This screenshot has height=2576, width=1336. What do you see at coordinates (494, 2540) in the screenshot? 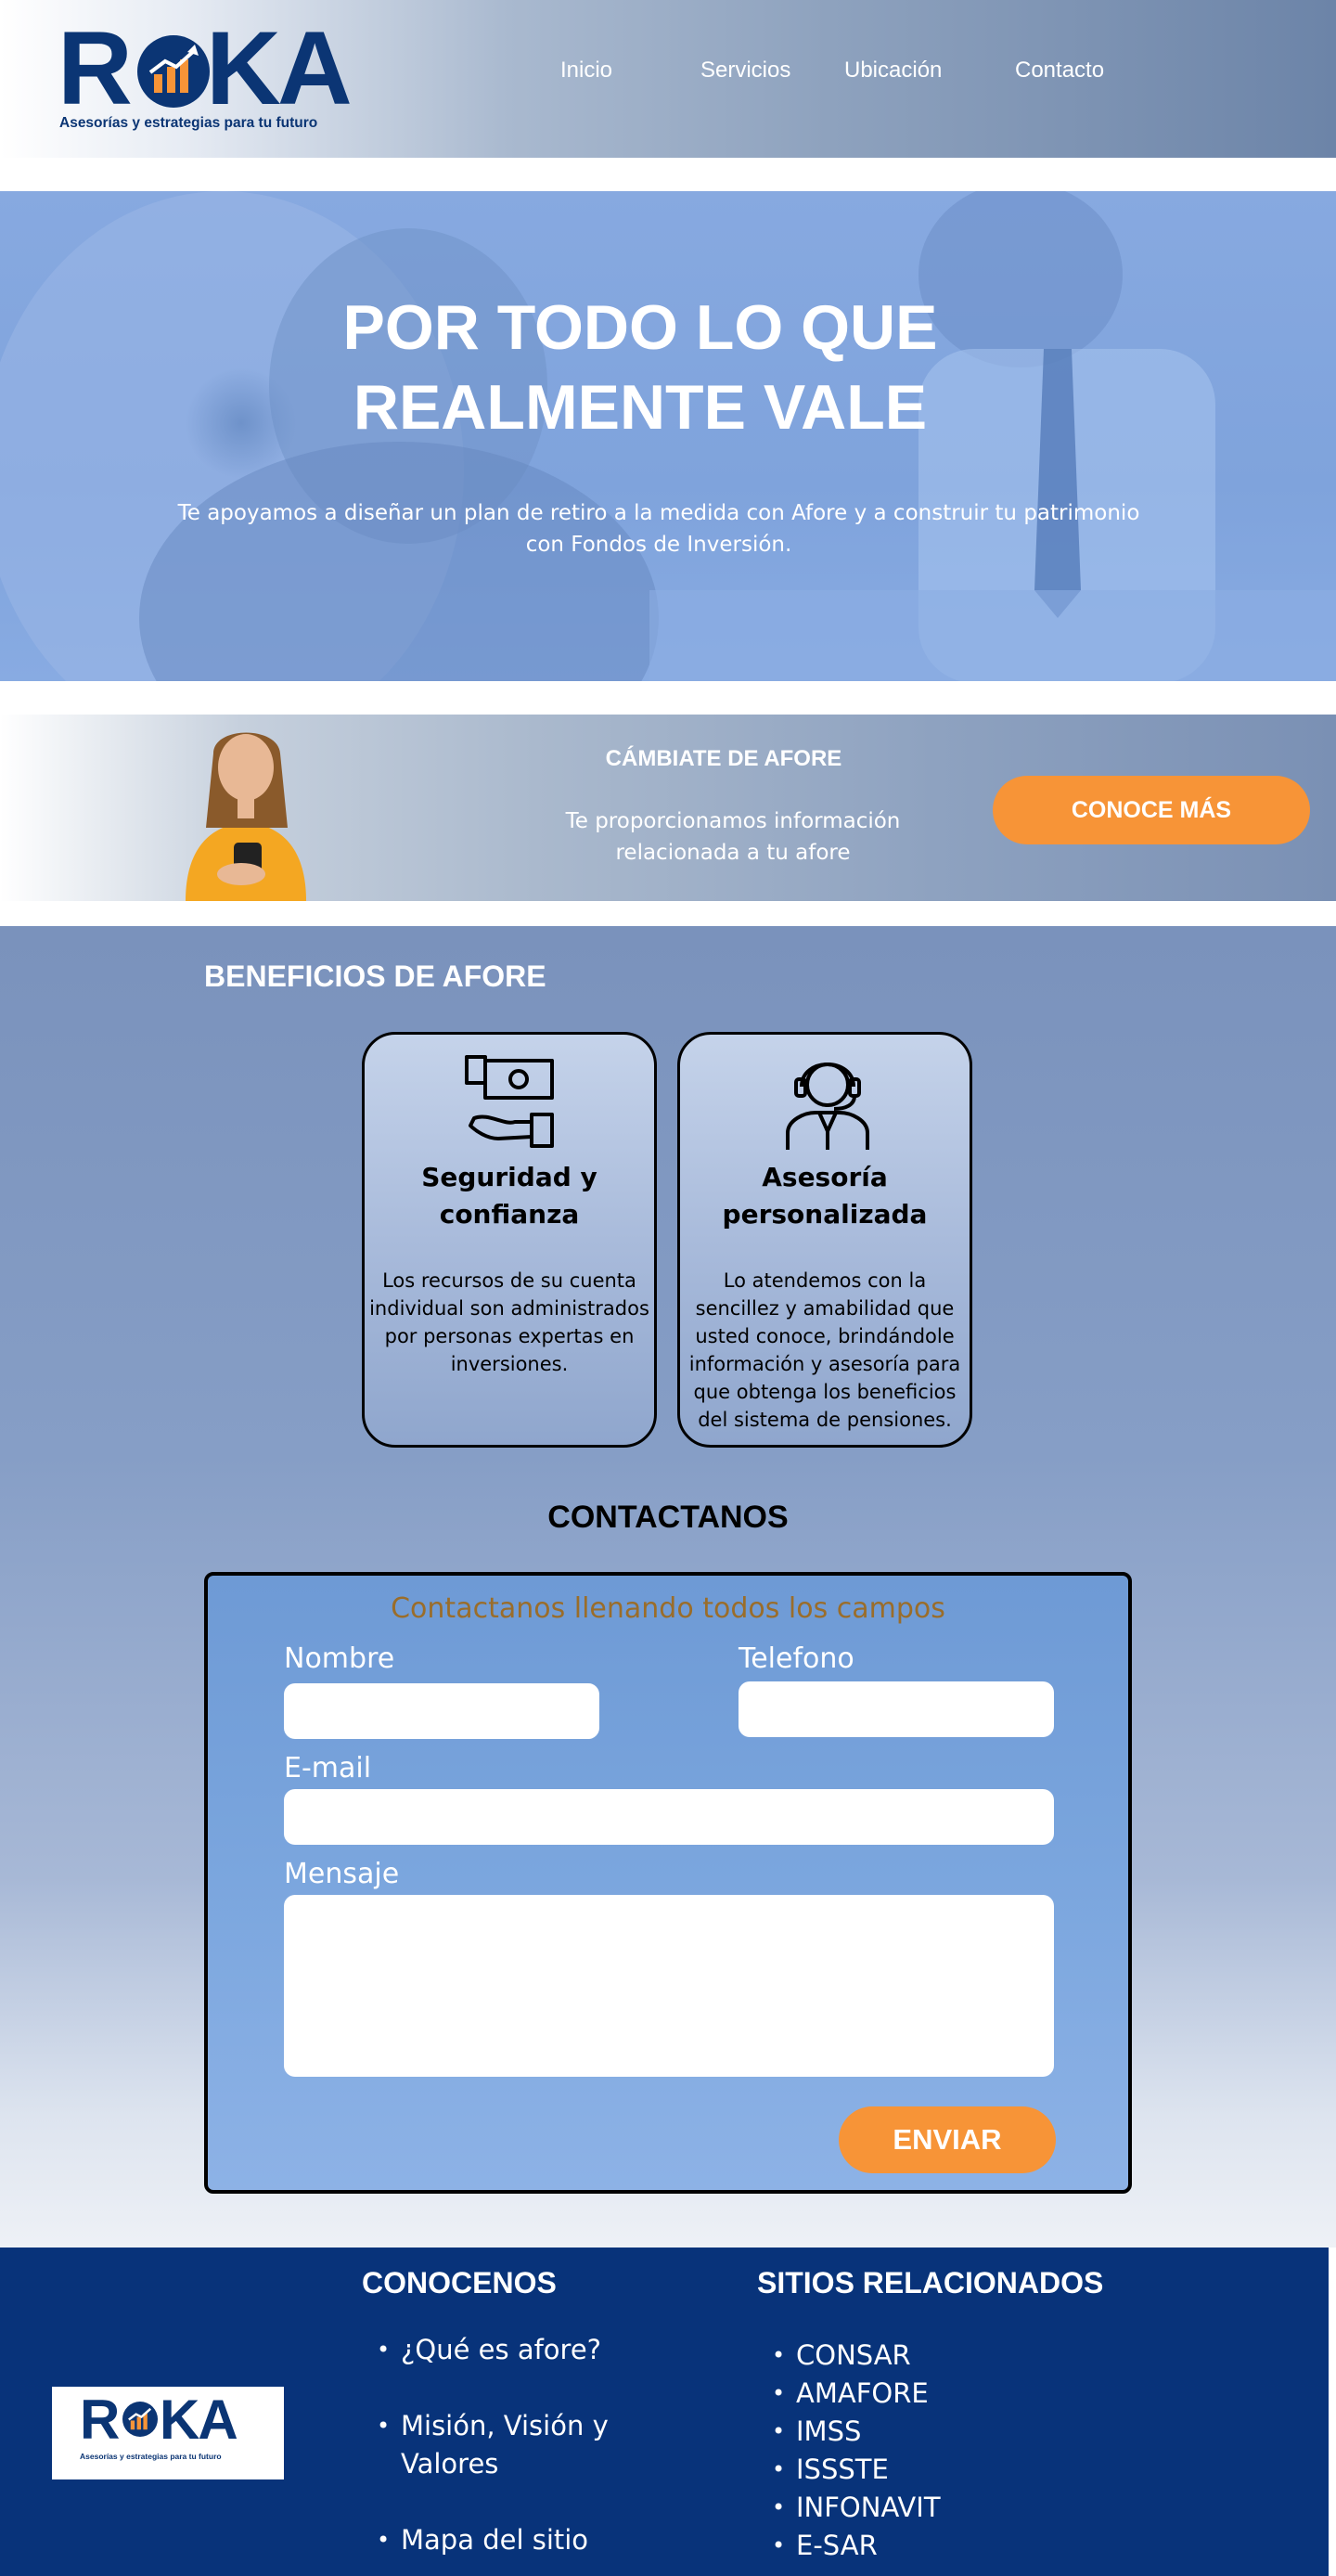
I see `footer-link-label: Mapa del sitio` at bounding box center [494, 2540].